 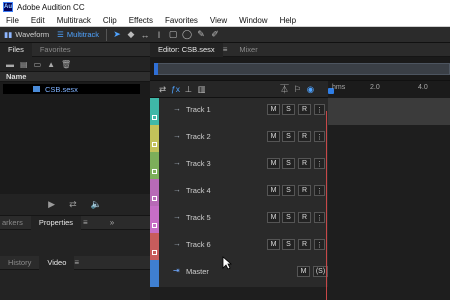 I want to click on metronome-icon: ⏄, so click(x=284, y=89).